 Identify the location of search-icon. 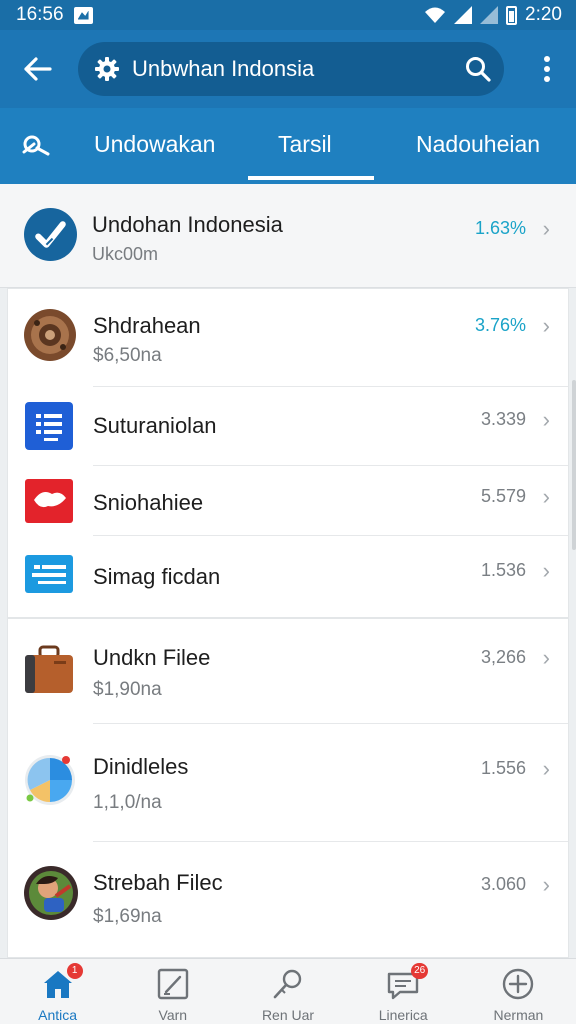
(478, 69).